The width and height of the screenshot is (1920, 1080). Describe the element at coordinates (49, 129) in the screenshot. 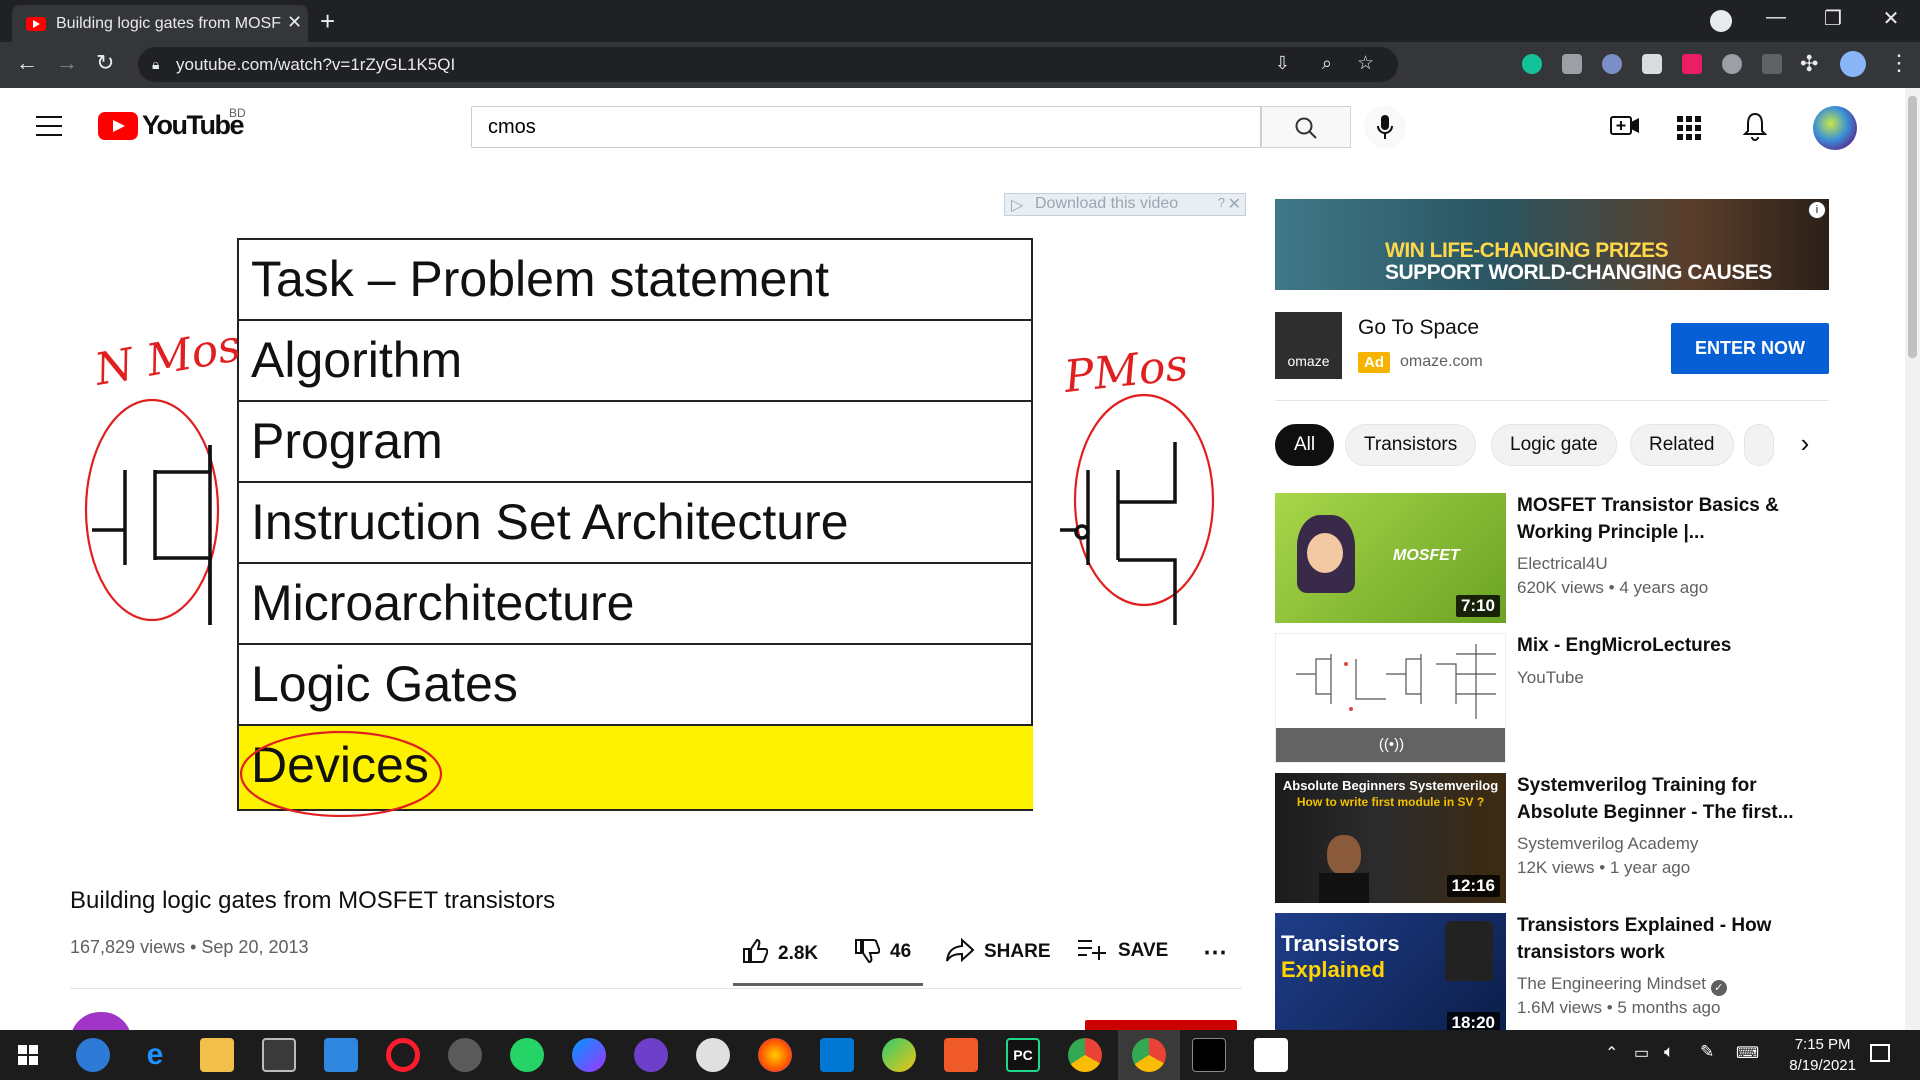

I see `menu-icon` at that location.